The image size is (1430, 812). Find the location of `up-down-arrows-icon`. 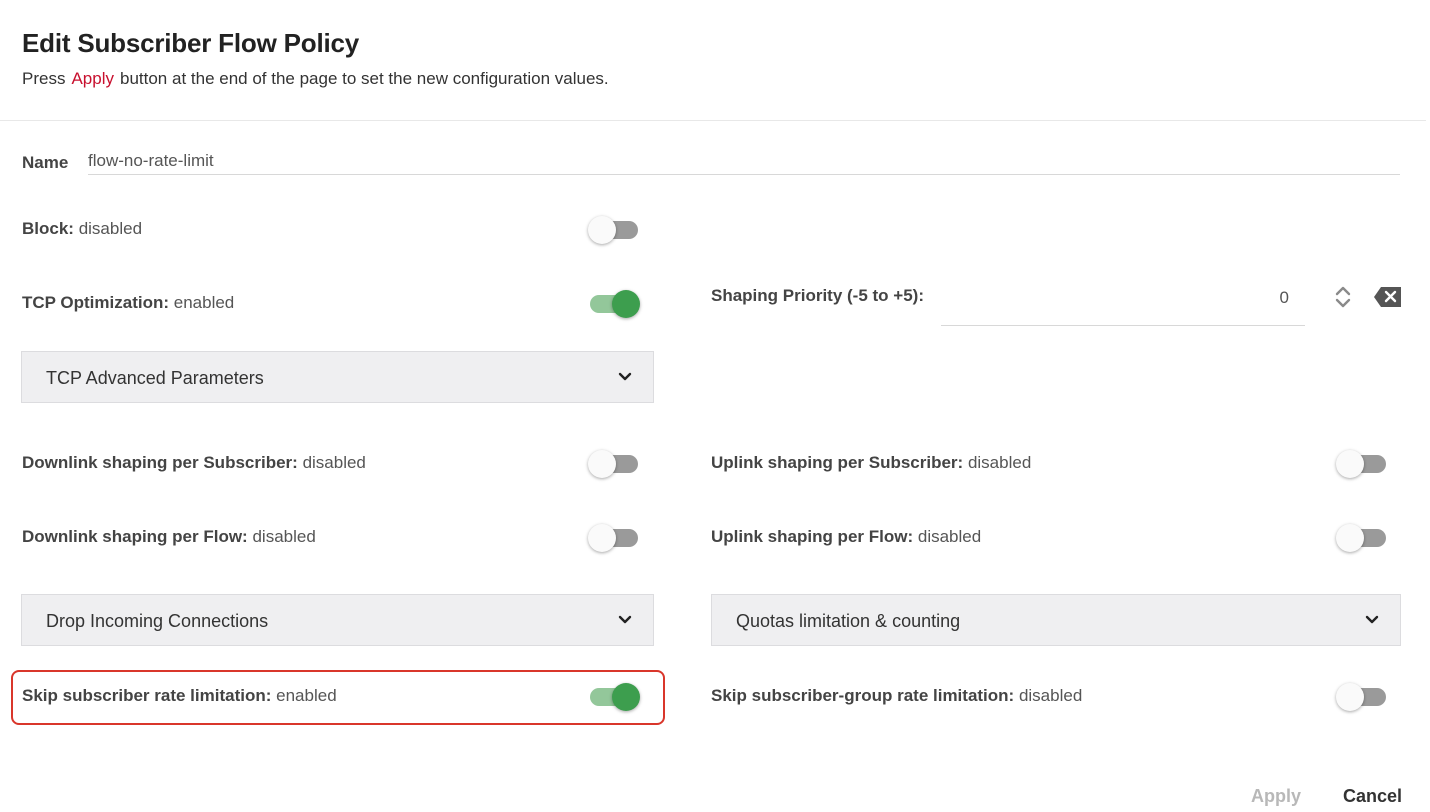

up-down-arrows-icon is located at coordinates (1343, 297).